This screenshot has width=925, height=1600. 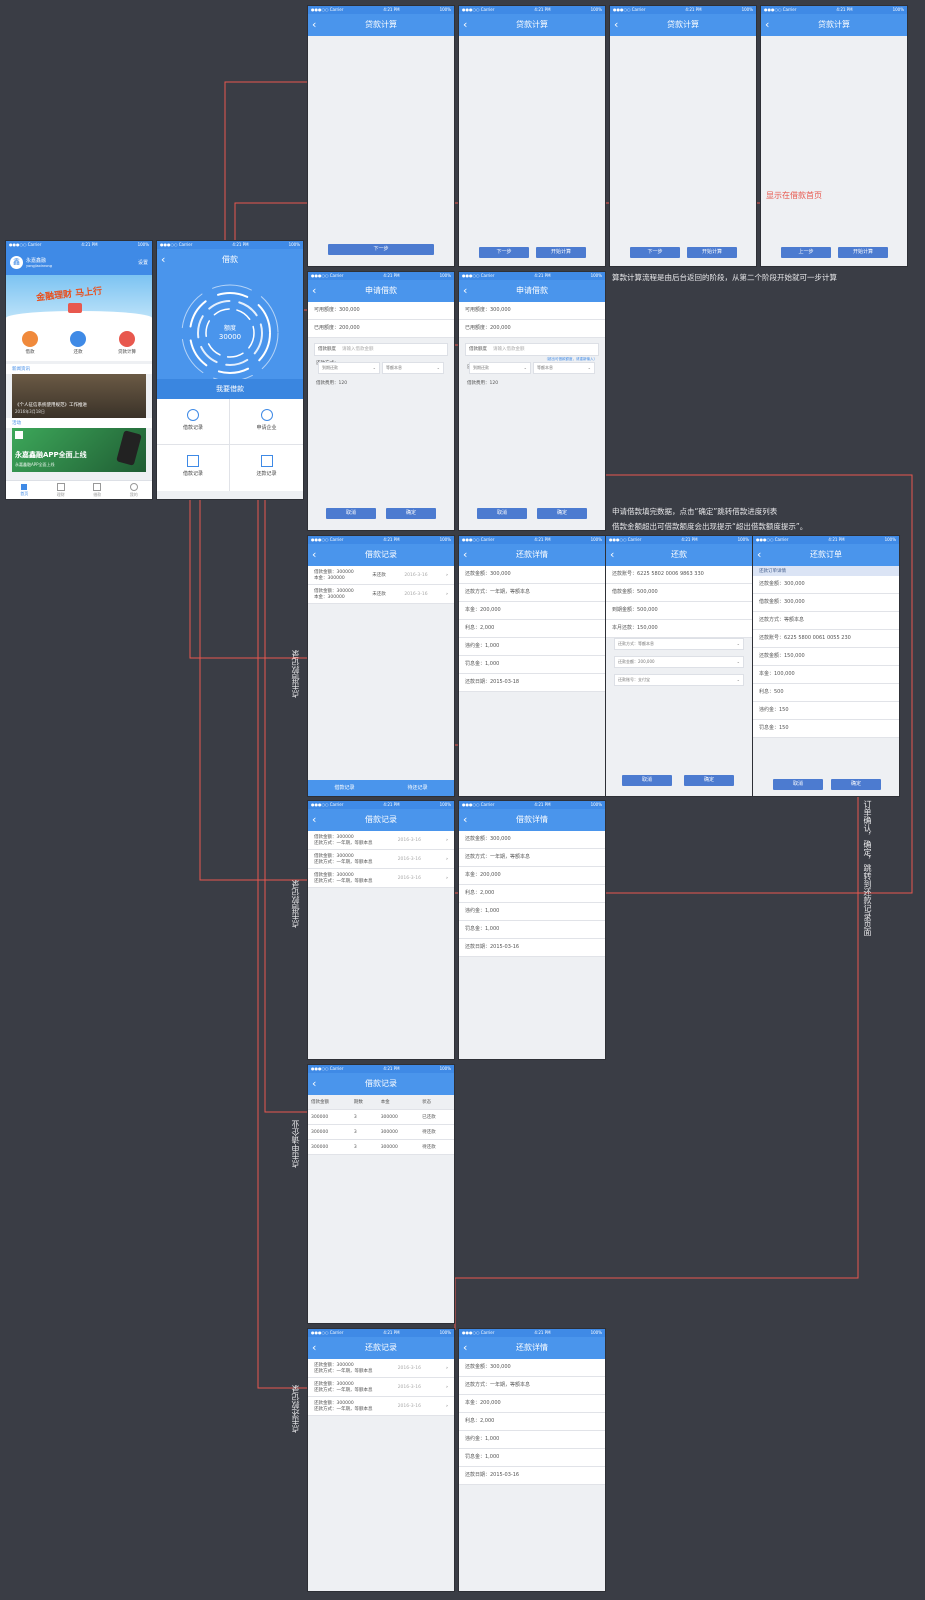 What do you see at coordinates (193, 468) in the screenshot?
I see `menu-loan-history: 借款记录` at bounding box center [193, 468].